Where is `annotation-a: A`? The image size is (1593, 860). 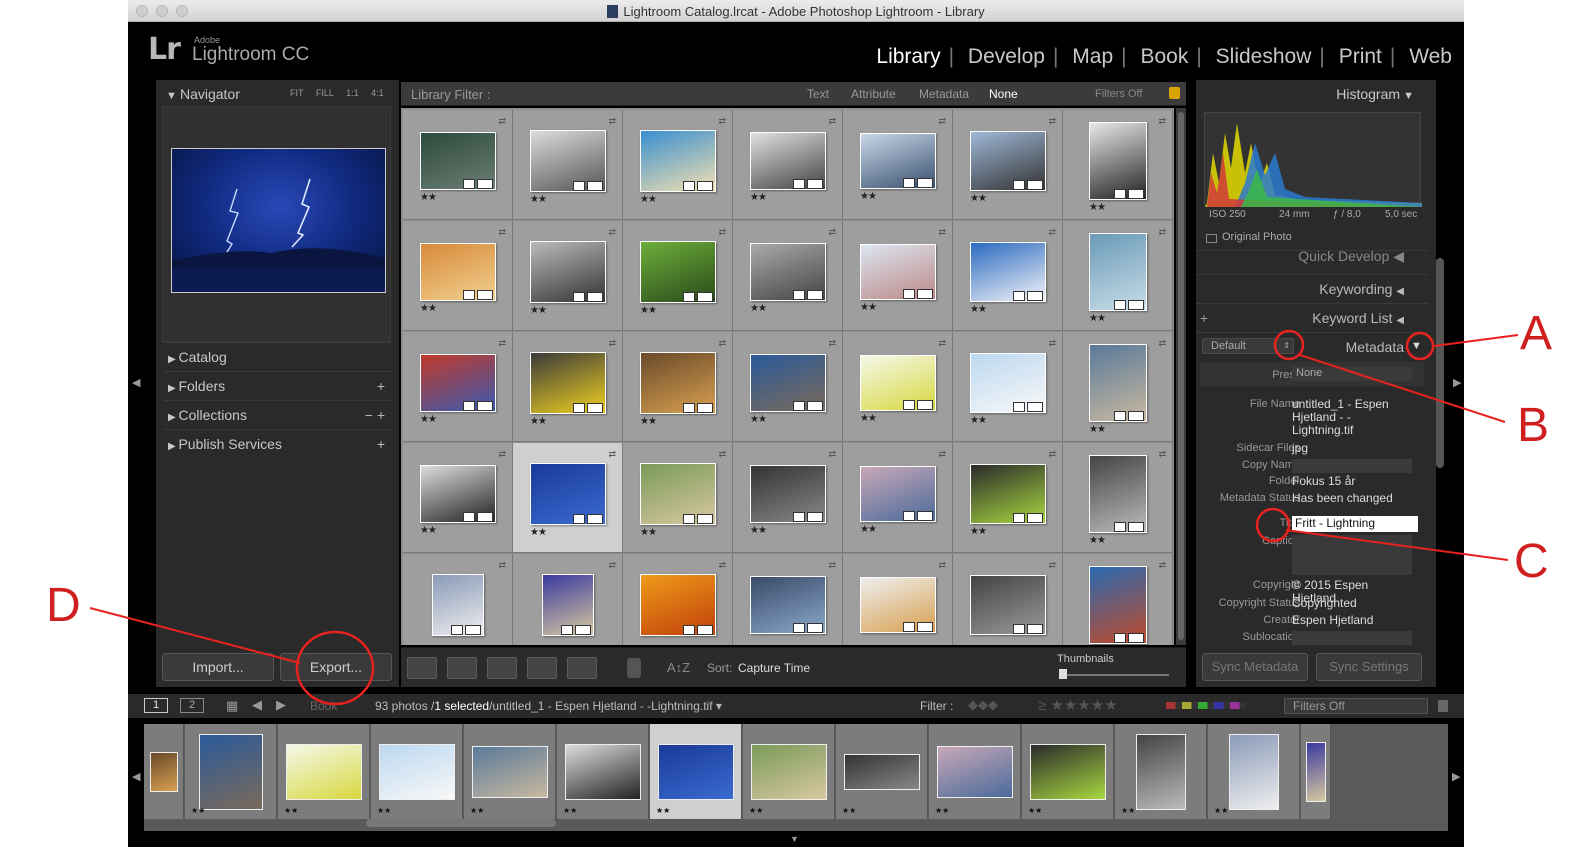 annotation-a: A is located at coordinates (1536, 333).